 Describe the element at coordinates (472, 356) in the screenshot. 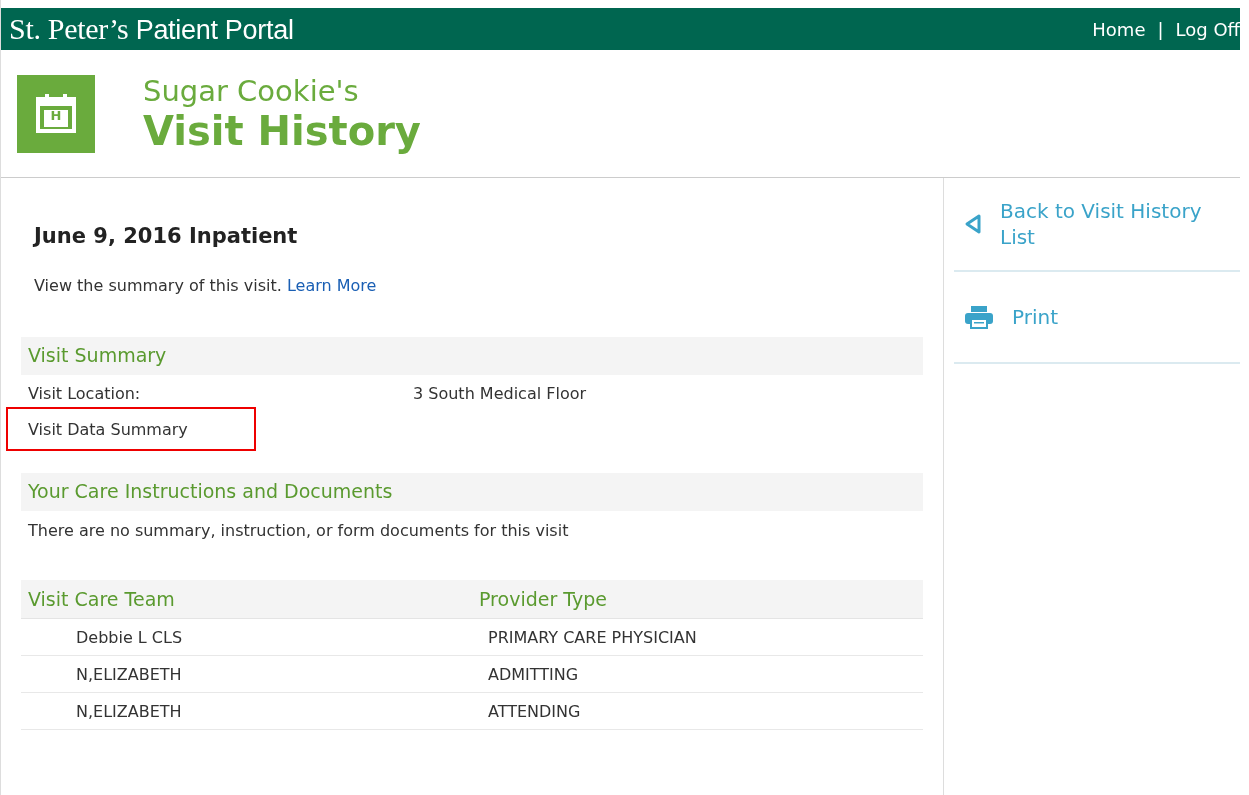

I see `section-header: Visit Summary` at that location.